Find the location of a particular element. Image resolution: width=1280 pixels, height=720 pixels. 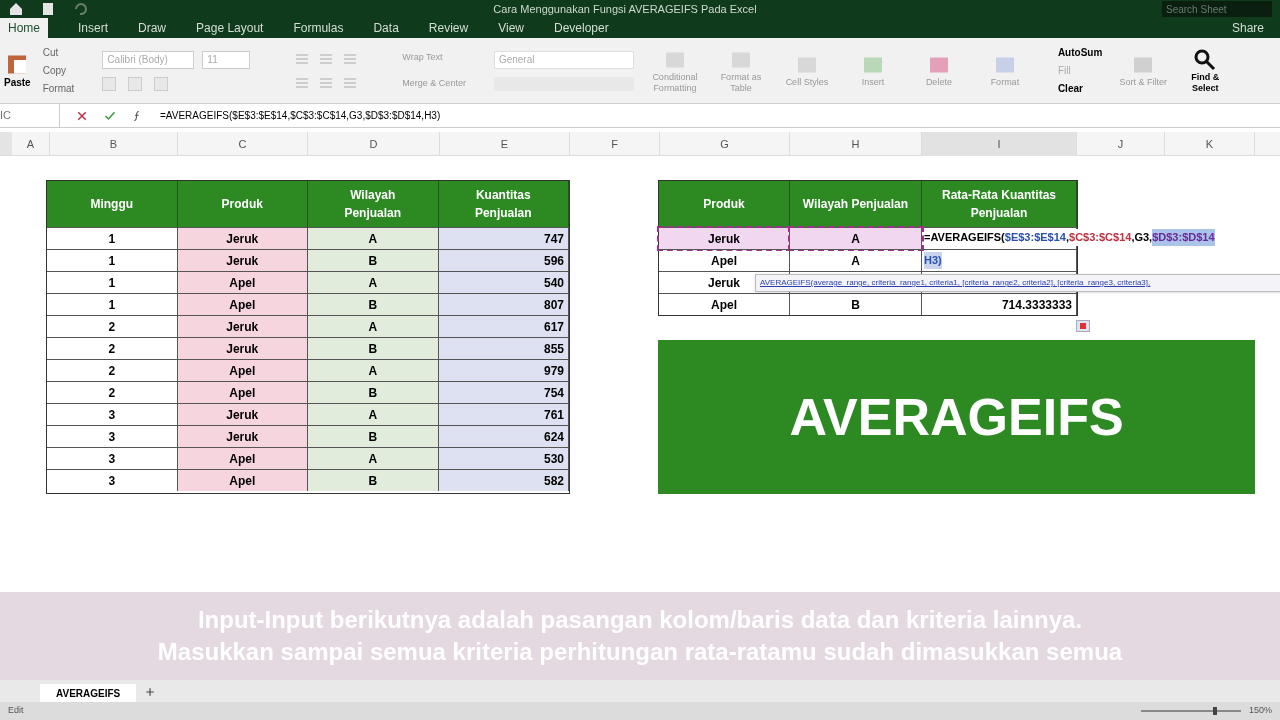

select-all-corner is located at coordinates (6, 143).